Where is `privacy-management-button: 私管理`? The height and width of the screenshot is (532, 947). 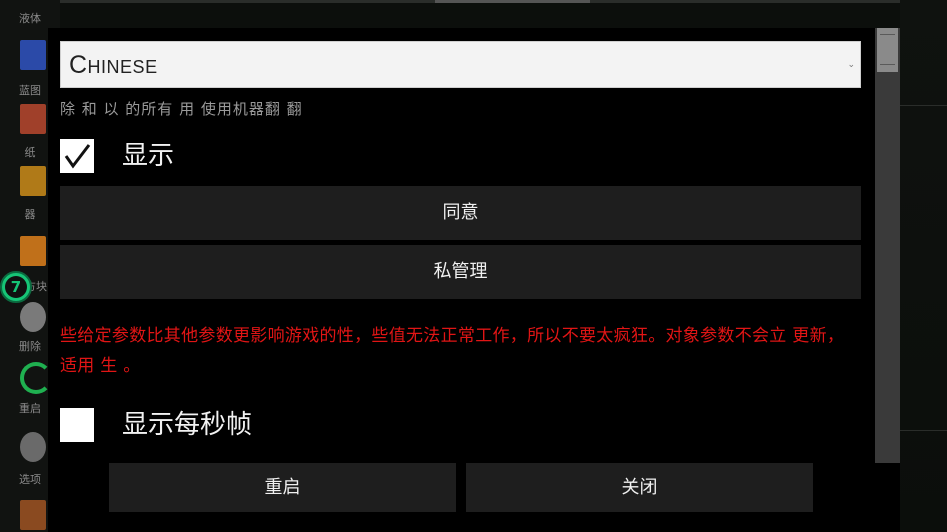 privacy-management-button: 私管理 is located at coordinates (460, 272).